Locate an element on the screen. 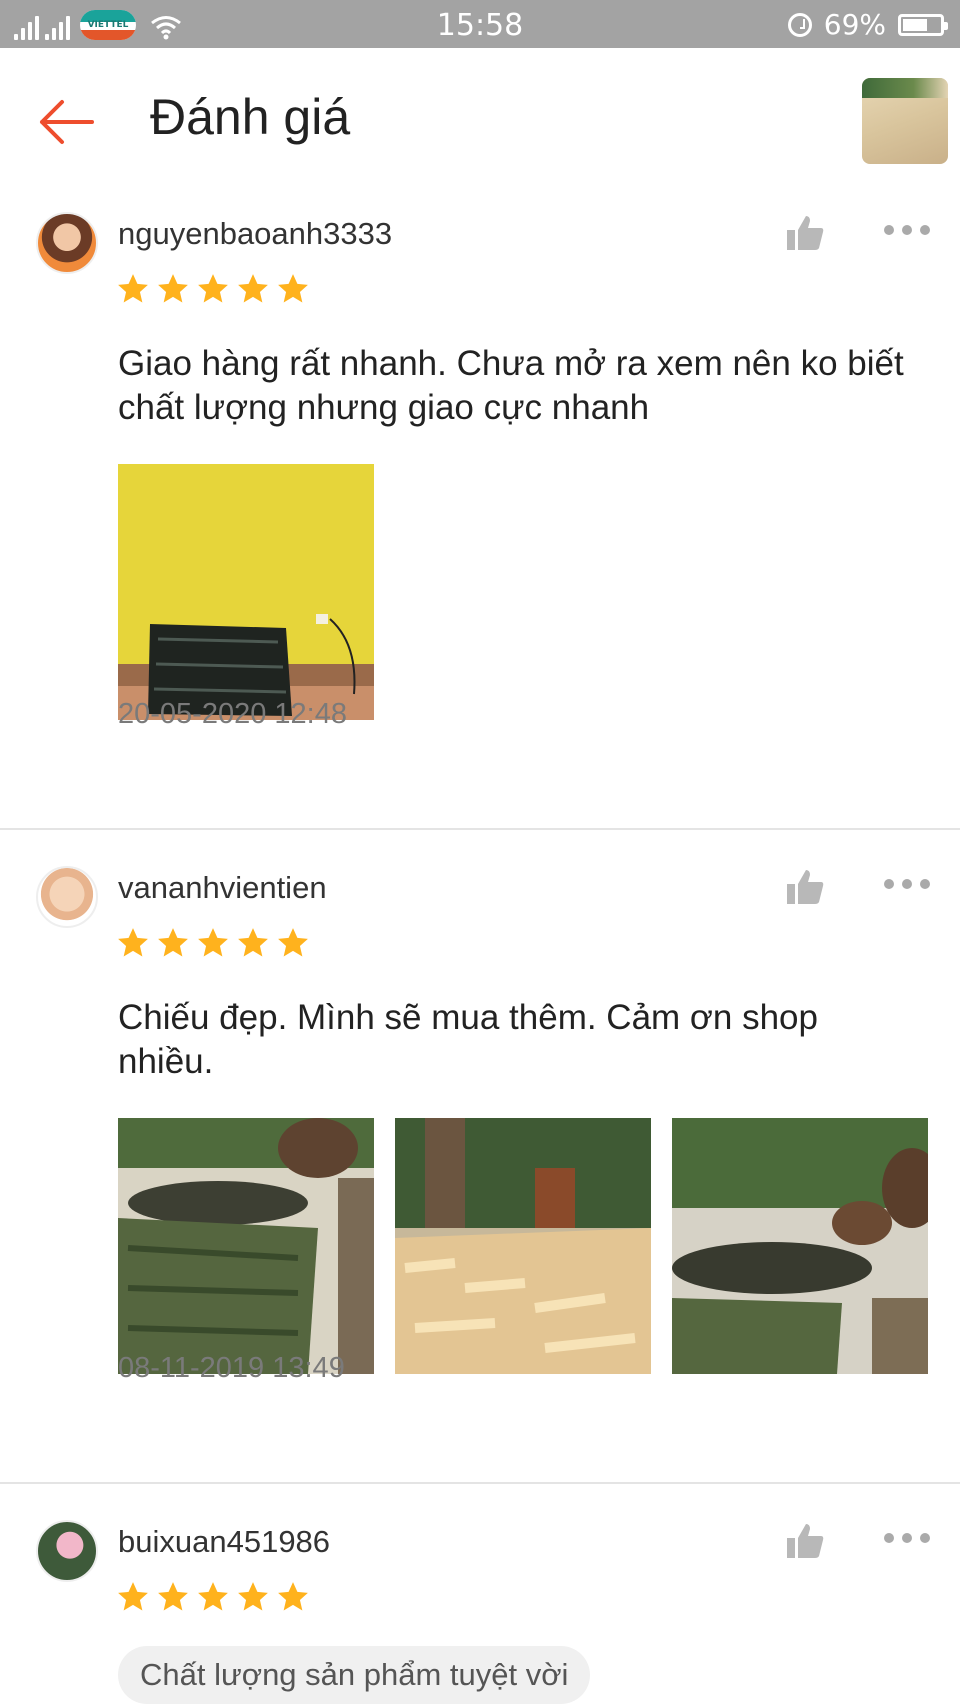 The width and height of the screenshot is (960, 1706). app-header: Đánh giá is located at coordinates (480, 123).